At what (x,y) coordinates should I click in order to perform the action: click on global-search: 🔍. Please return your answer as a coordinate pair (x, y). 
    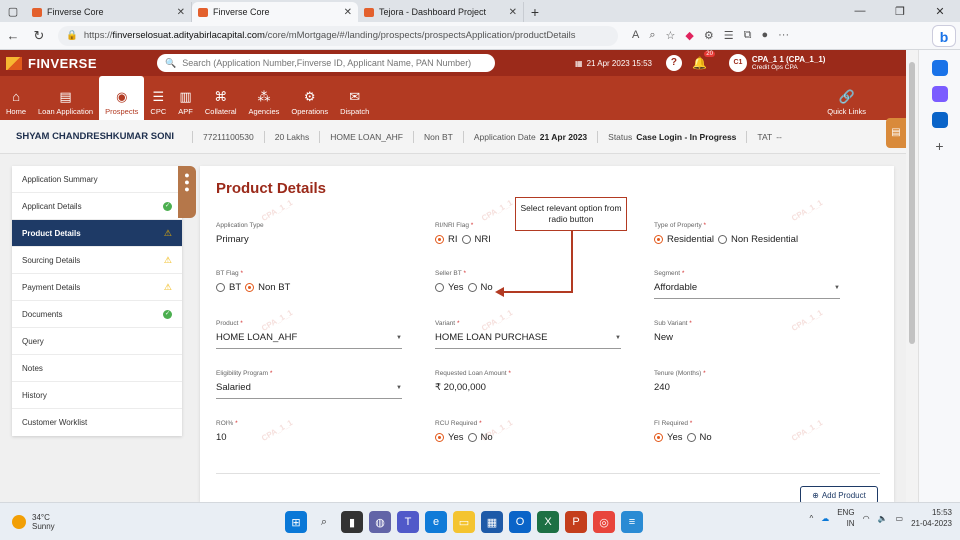
    Looking at the image, I should click on (326, 63).